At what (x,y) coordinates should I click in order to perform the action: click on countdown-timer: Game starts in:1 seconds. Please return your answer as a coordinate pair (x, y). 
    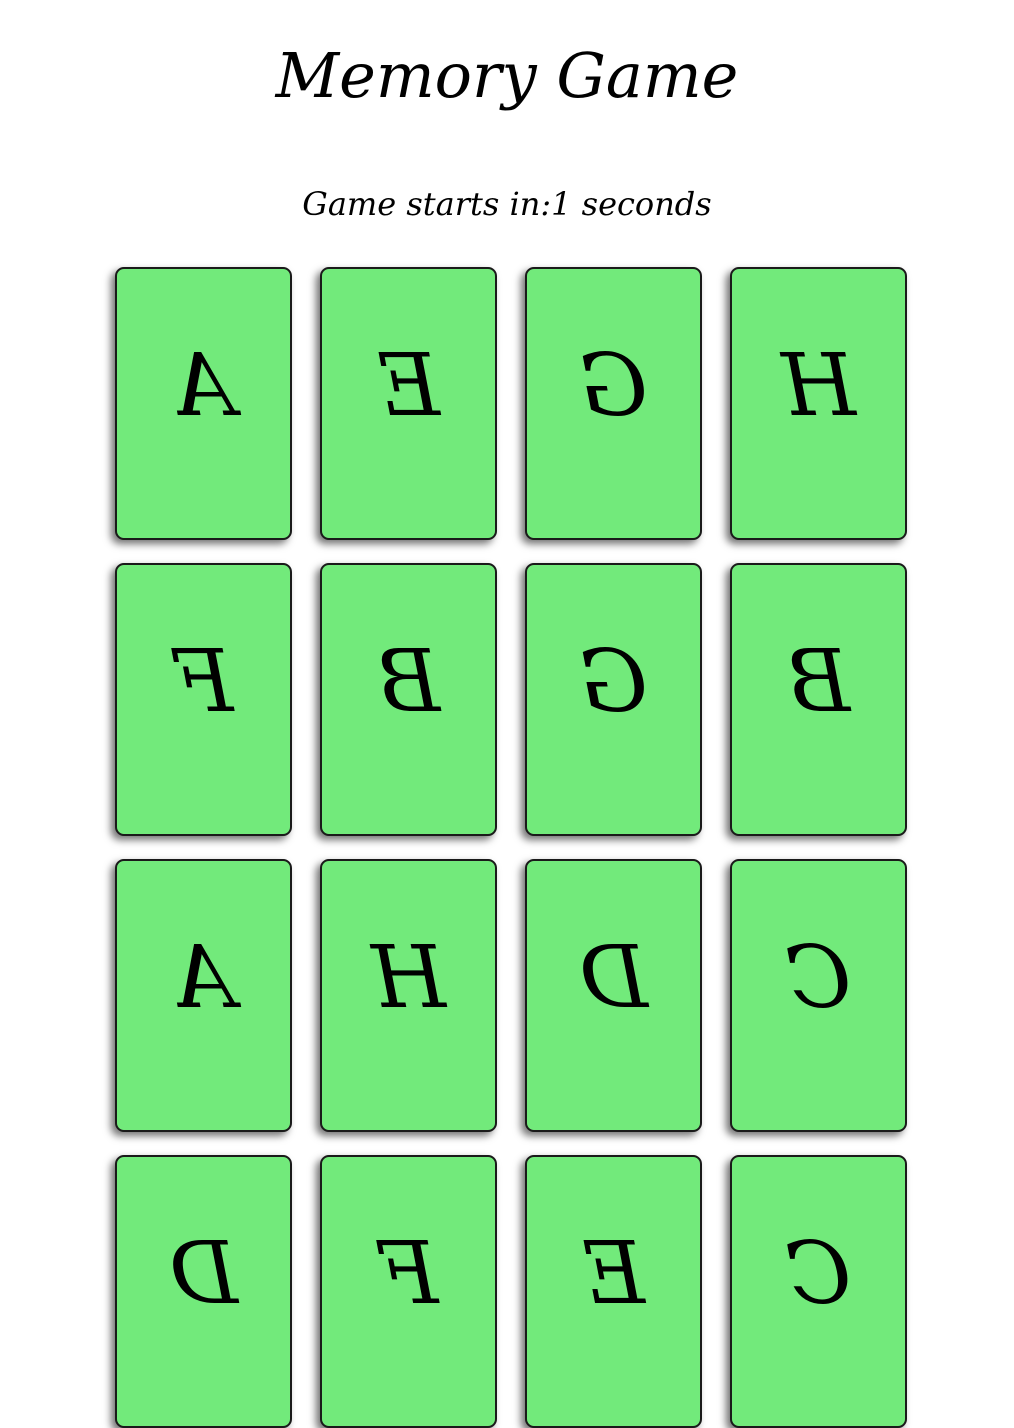
    Looking at the image, I should click on (507, 204).